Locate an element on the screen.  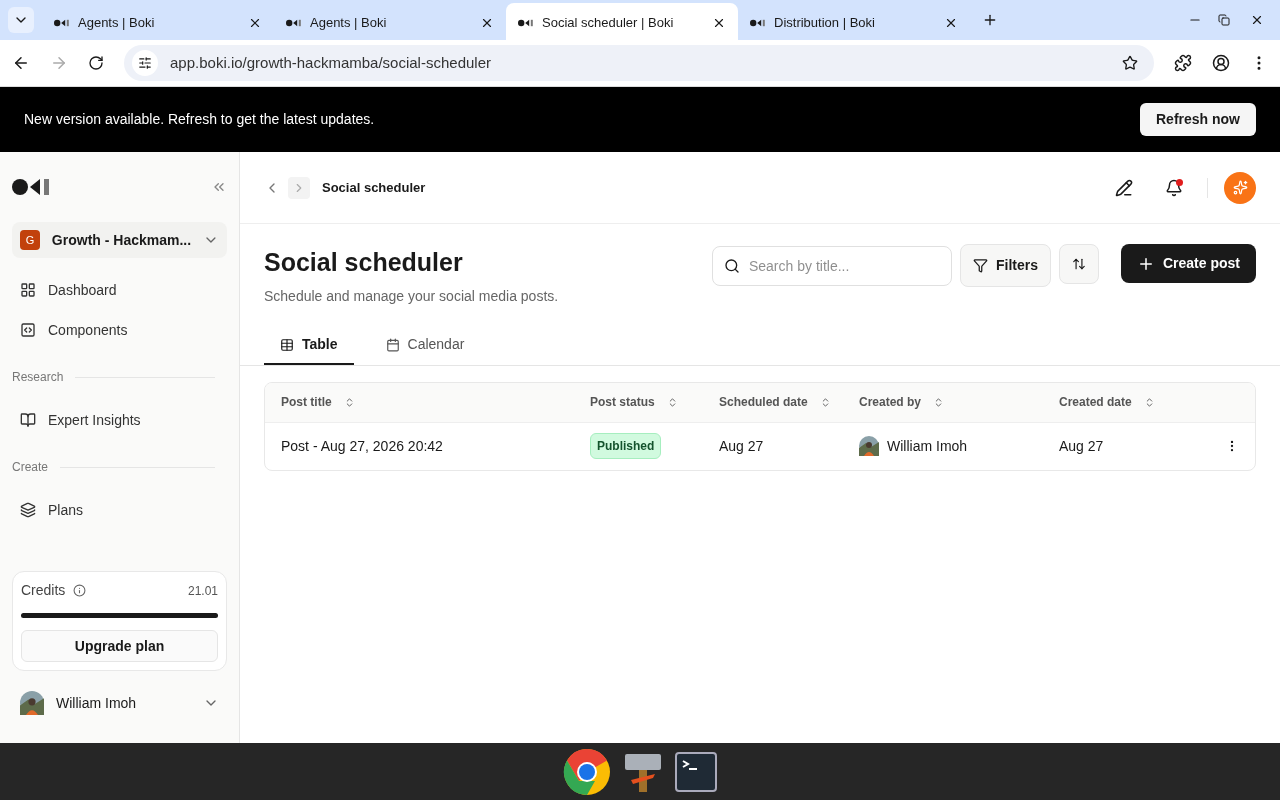
back-icon is located at coordinates (21, 63).